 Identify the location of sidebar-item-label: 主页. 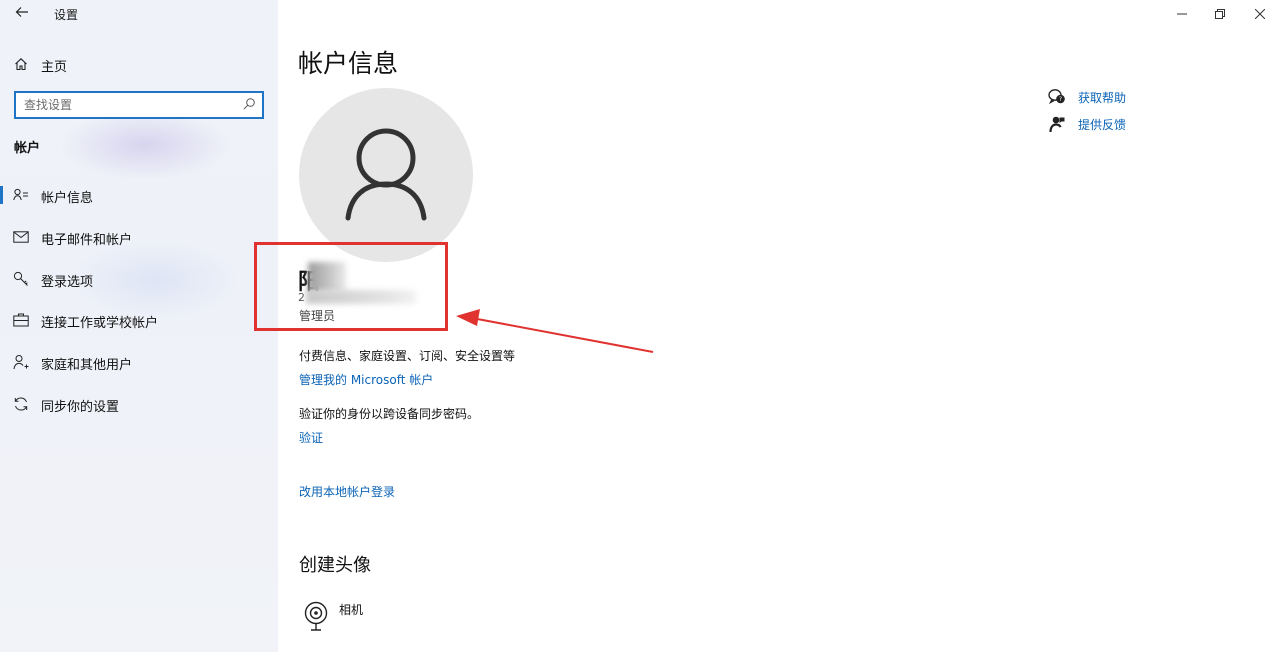
(54, 67).